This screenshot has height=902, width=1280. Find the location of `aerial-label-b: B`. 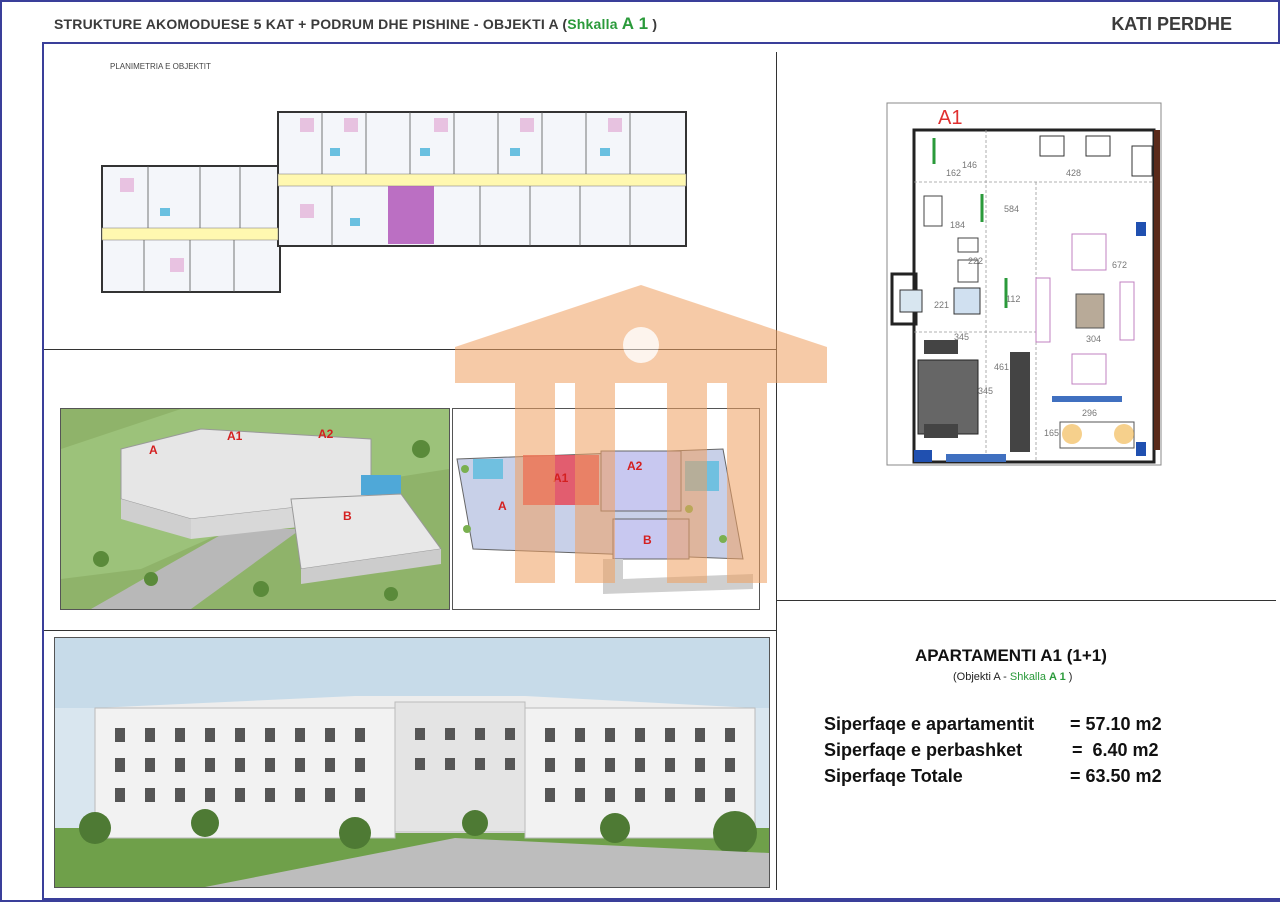

aerial-label-b: B is located at coordinates (347, 516).